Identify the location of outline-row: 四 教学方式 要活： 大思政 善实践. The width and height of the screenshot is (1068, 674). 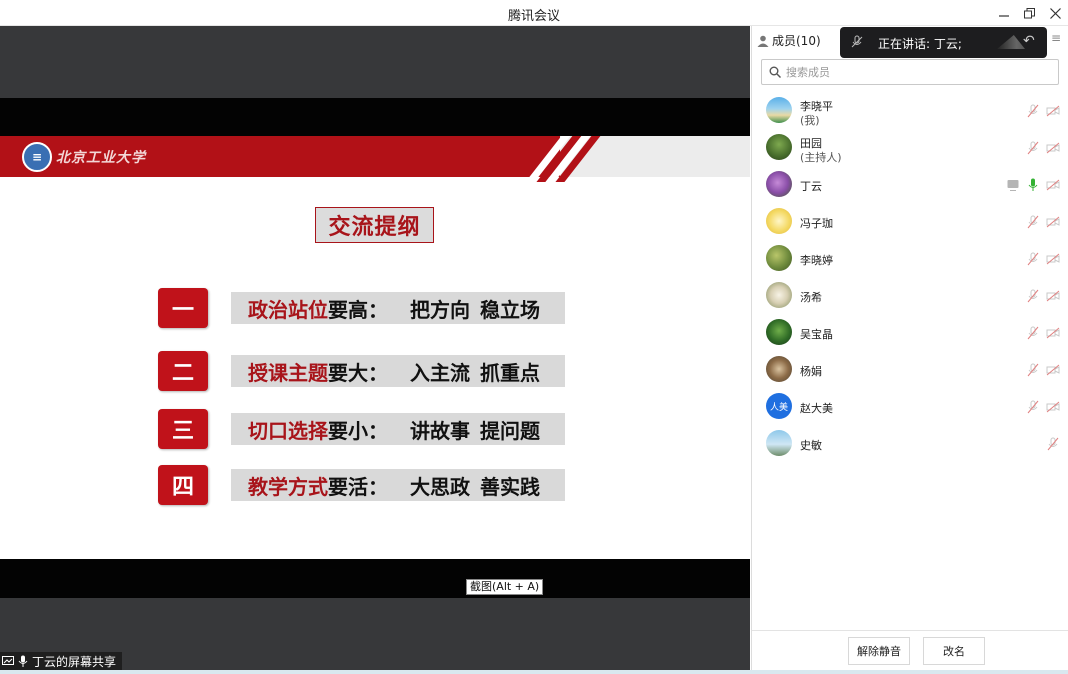
(363, 485).